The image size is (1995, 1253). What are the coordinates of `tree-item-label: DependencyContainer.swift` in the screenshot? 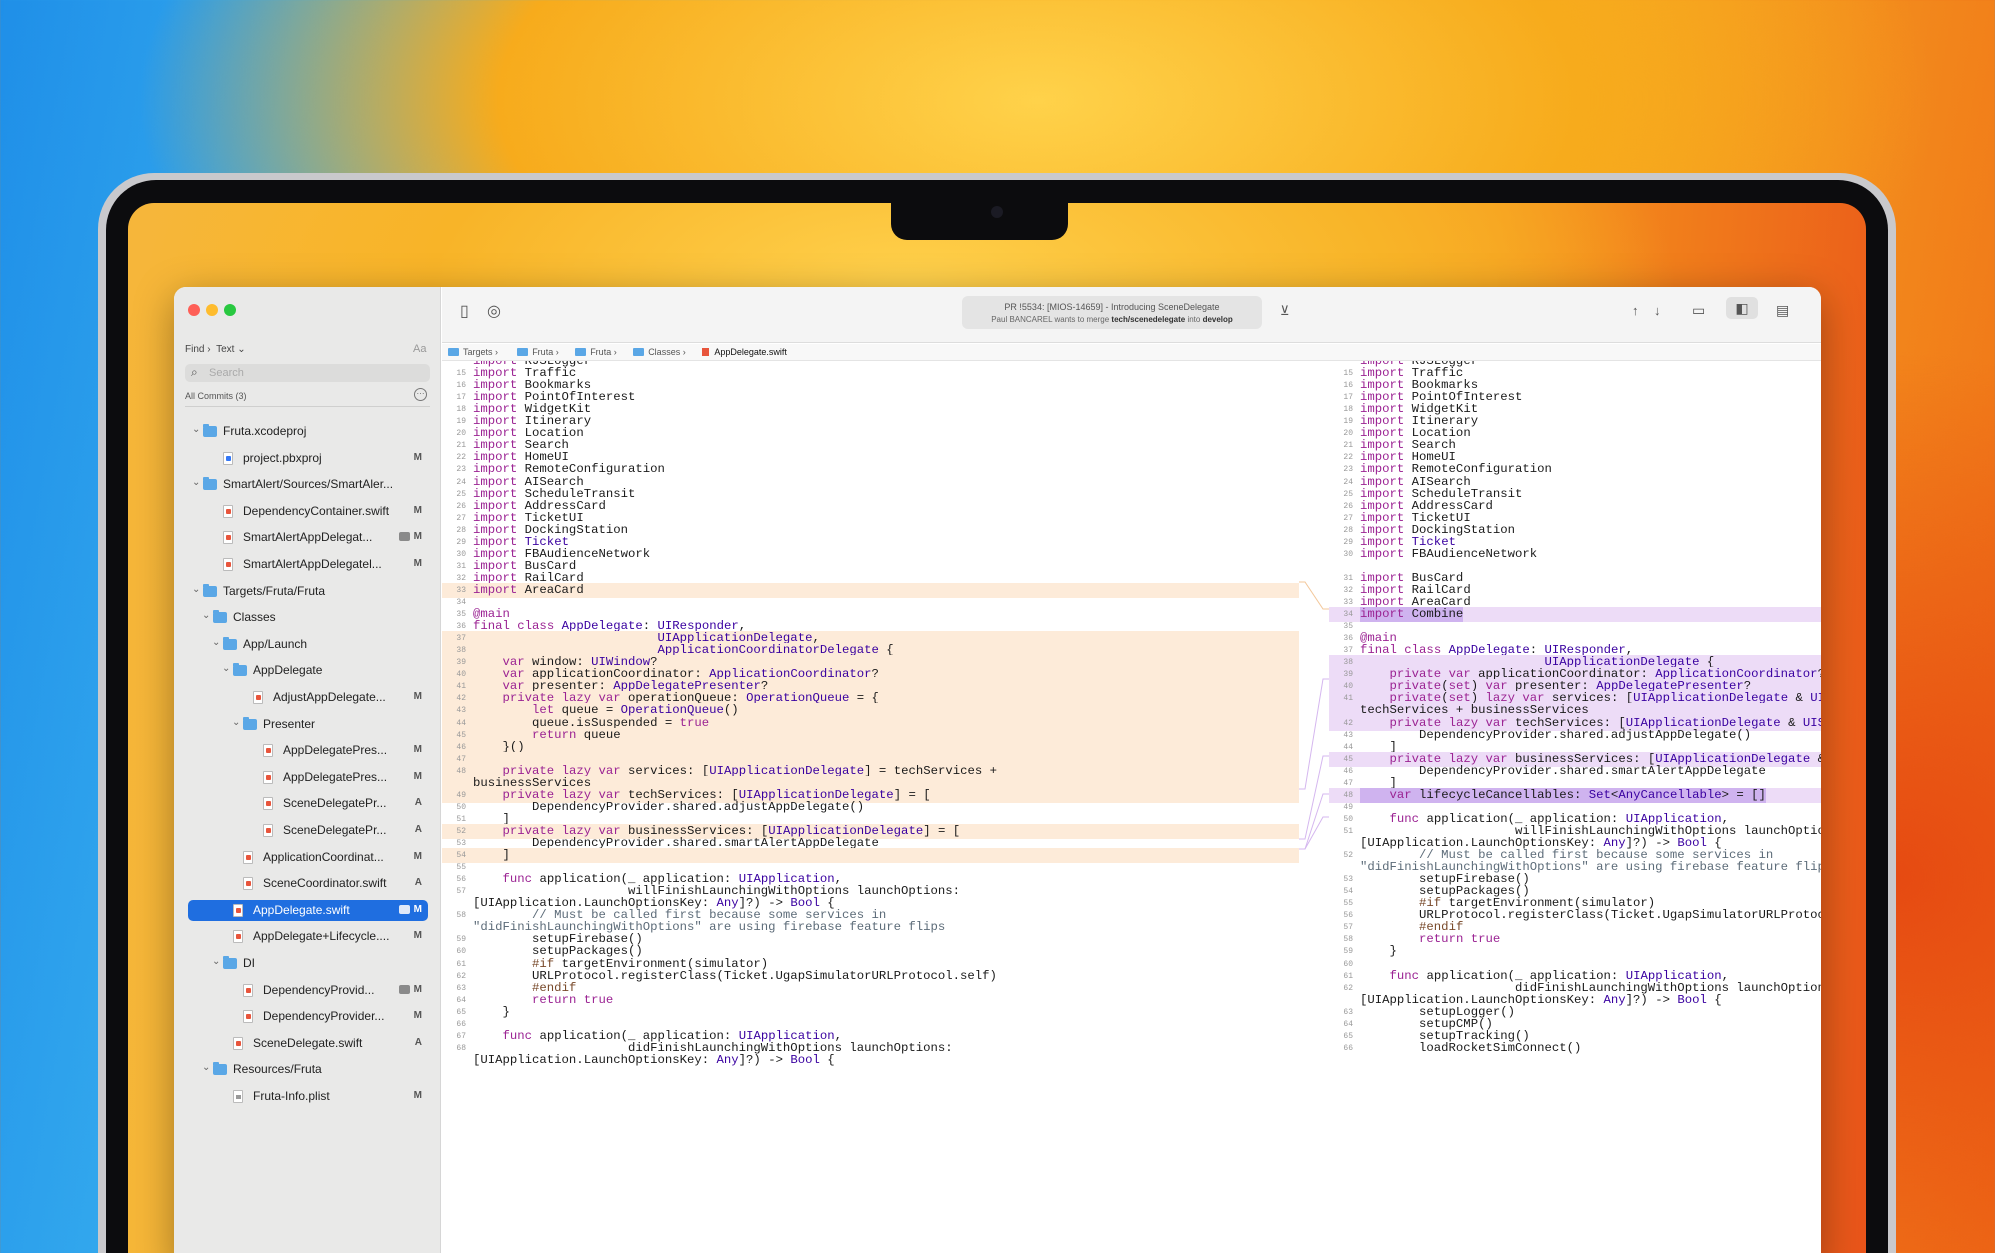 It's located at (316, 510).